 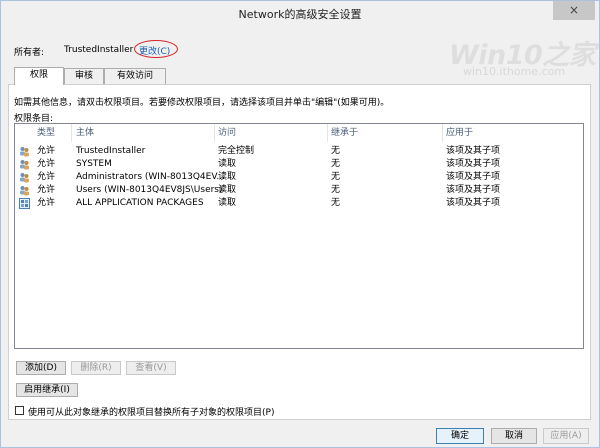 I want to click on row-principal: TrustedInstaller, so click(x=111, y=151).